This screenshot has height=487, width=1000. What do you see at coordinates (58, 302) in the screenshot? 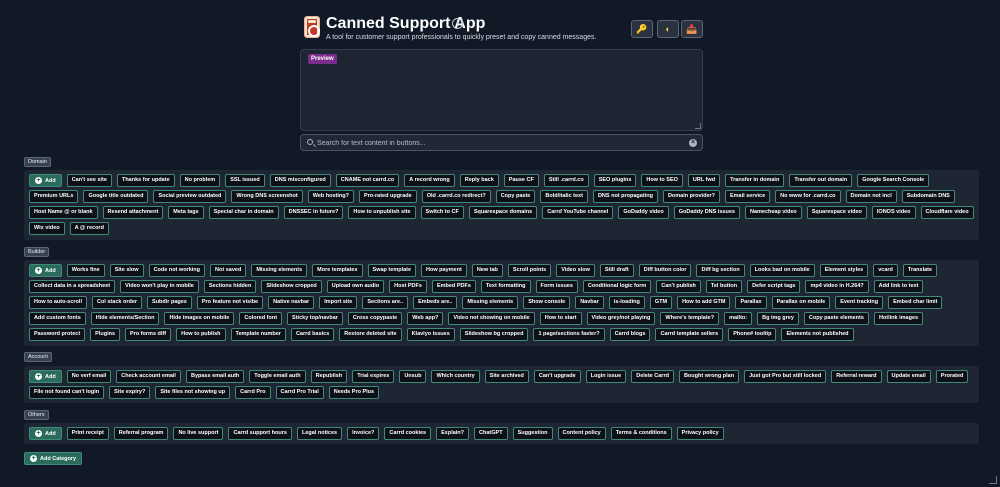
I see `canned-message-button: How to auto-scroll` at bounding box center [58, 302].